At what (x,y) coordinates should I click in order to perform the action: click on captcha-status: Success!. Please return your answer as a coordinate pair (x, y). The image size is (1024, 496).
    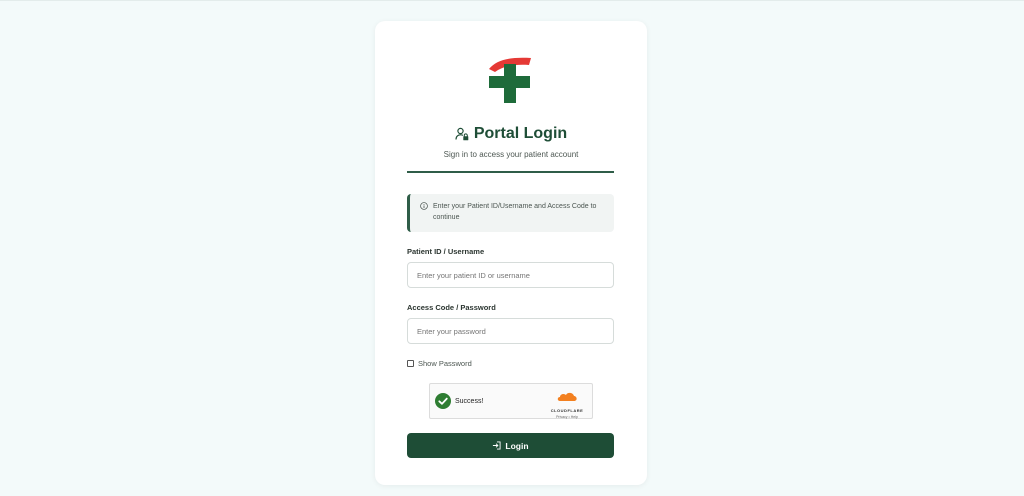
    Looking at the image, I should click on (469, 401).